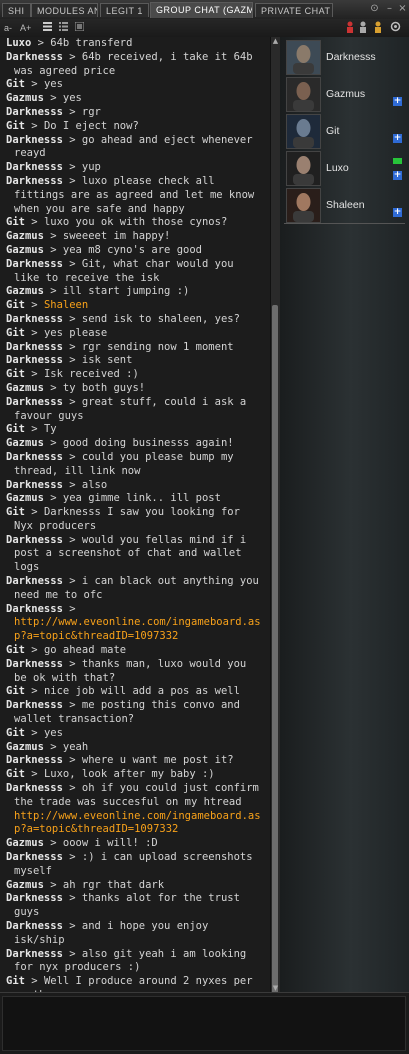  I want to click on scroll-thumb, so click(275, 664).